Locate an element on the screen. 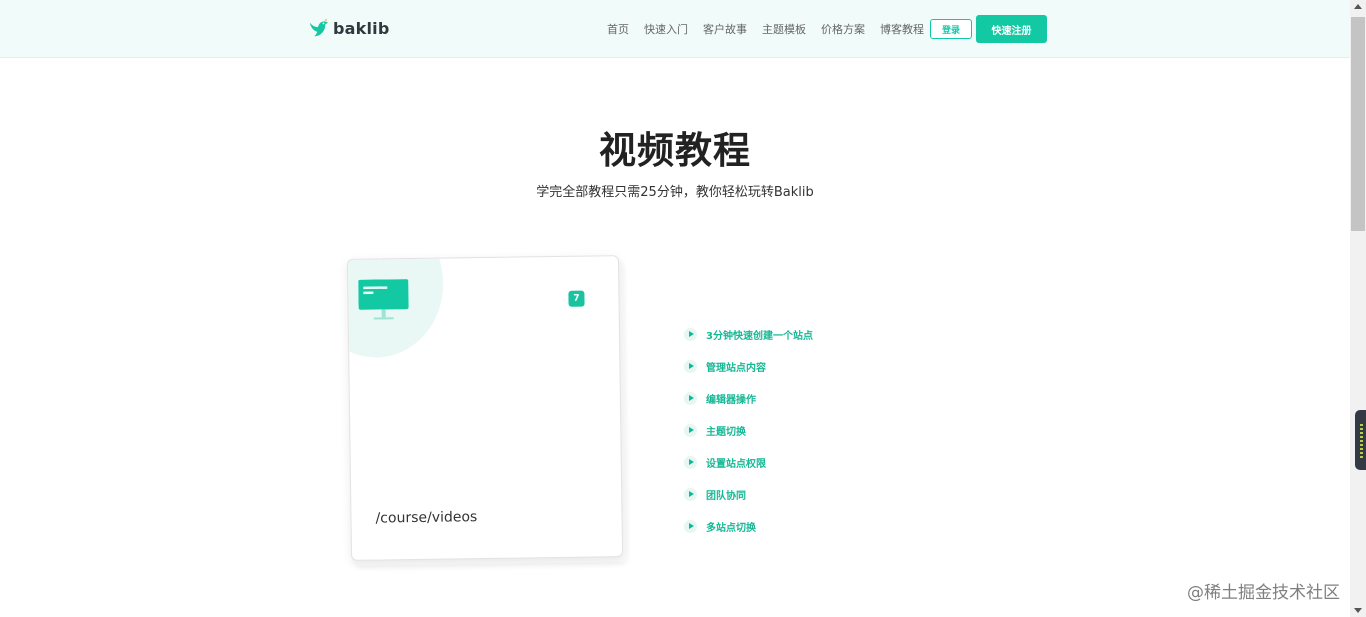 This screenshot has width=1366, height=617. logo: baklib is located at coordinates (348, 28).